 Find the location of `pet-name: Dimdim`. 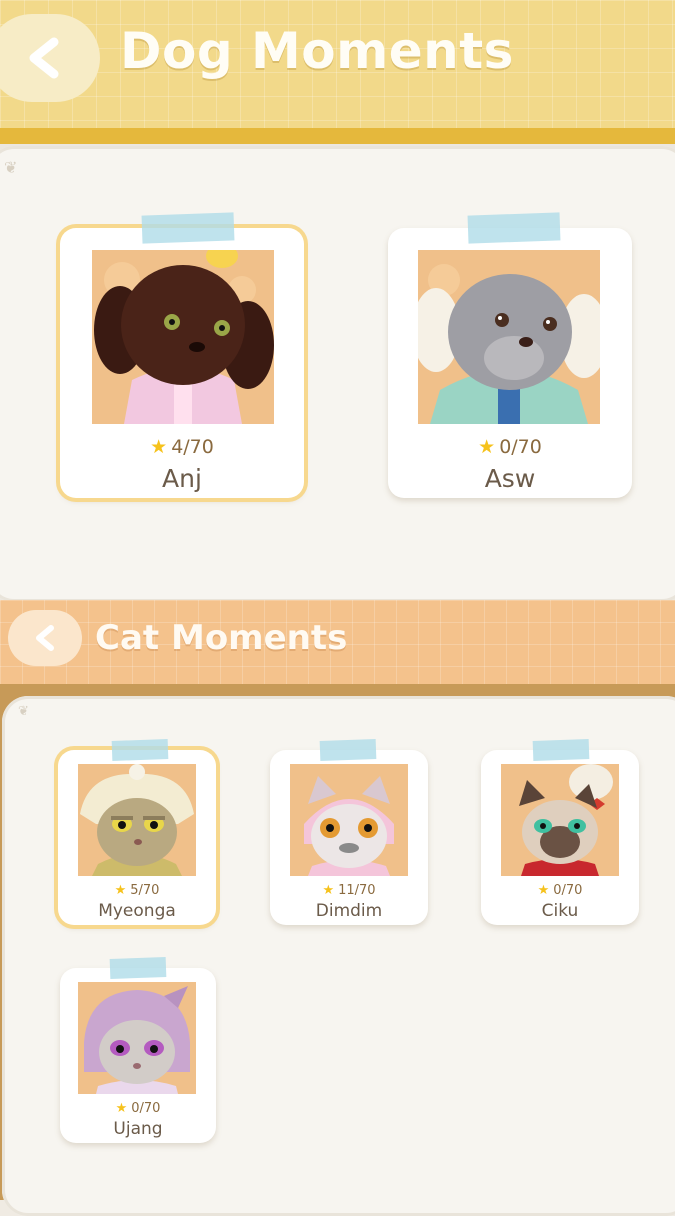

pet-name: Dimdim is located at coordinates (349, 911).